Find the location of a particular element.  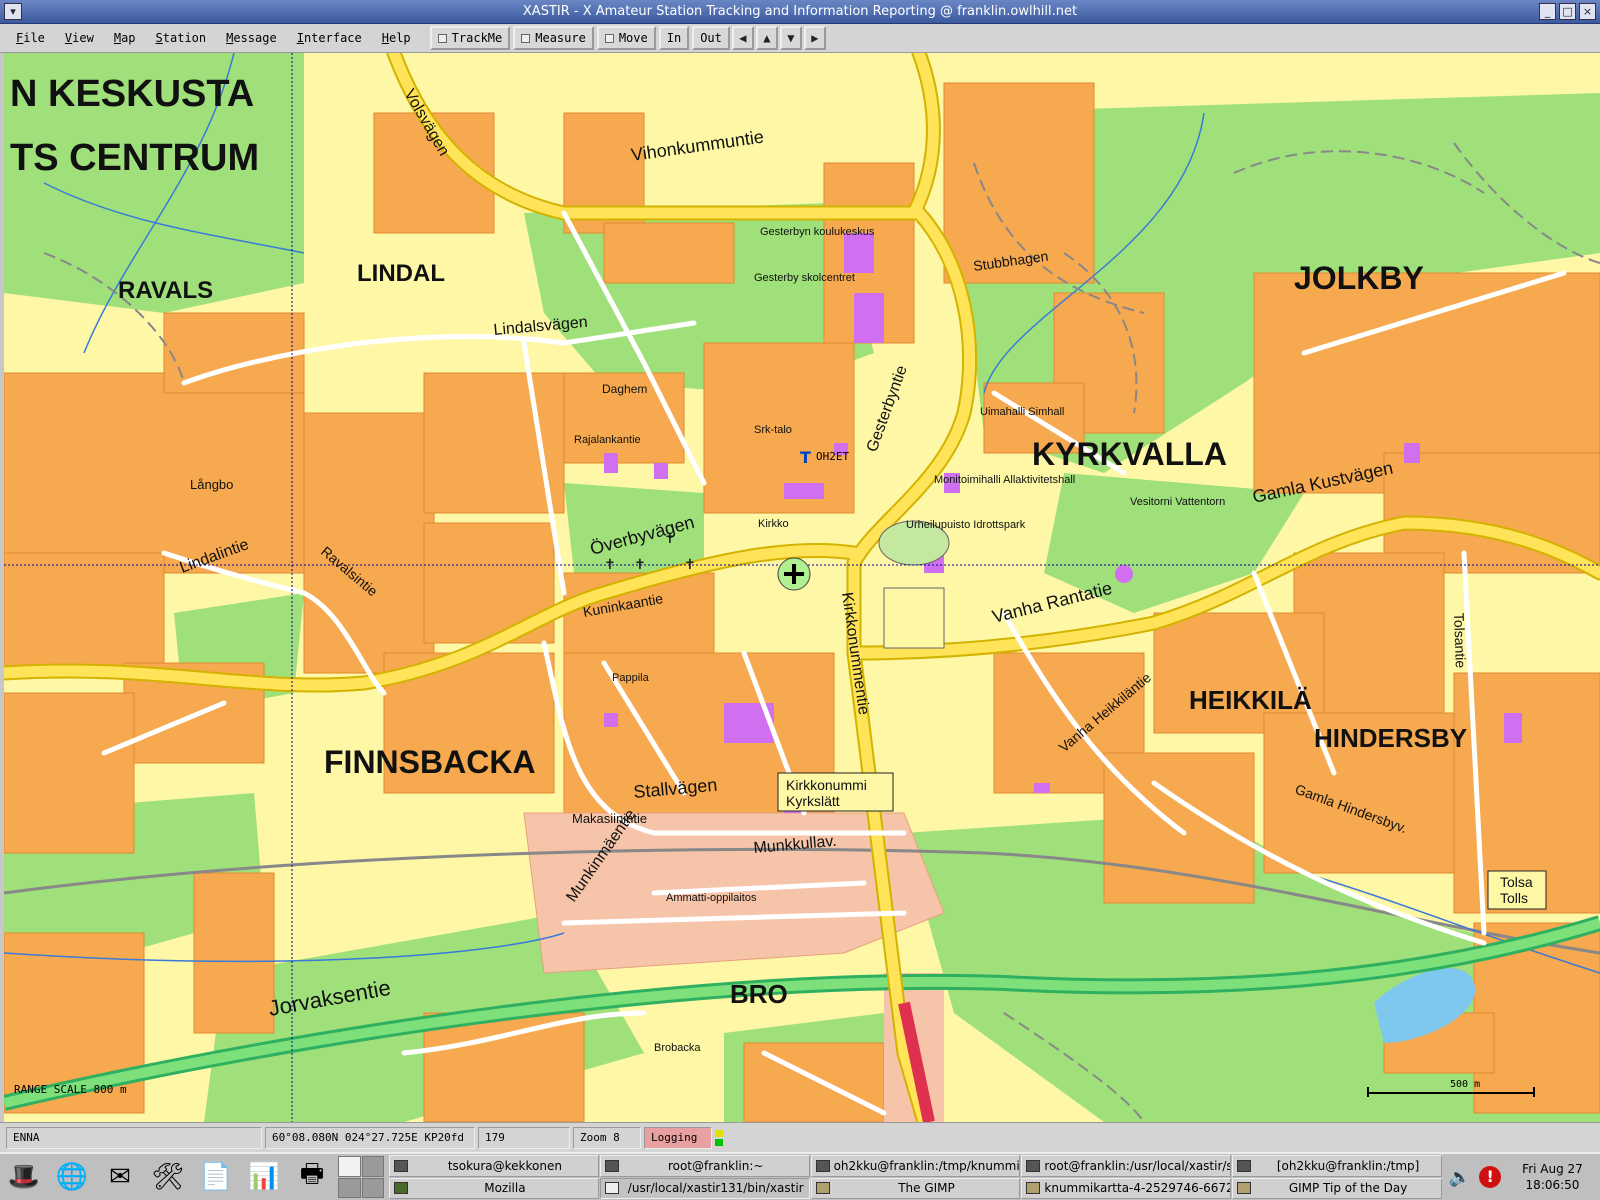

place-bro: BRO is located at coordinates (759, 994).